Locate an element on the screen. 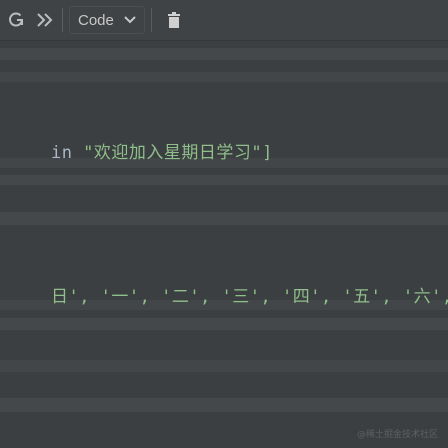  watermark: @稀土掘金技术社区 is located at coordinates (397, 435).